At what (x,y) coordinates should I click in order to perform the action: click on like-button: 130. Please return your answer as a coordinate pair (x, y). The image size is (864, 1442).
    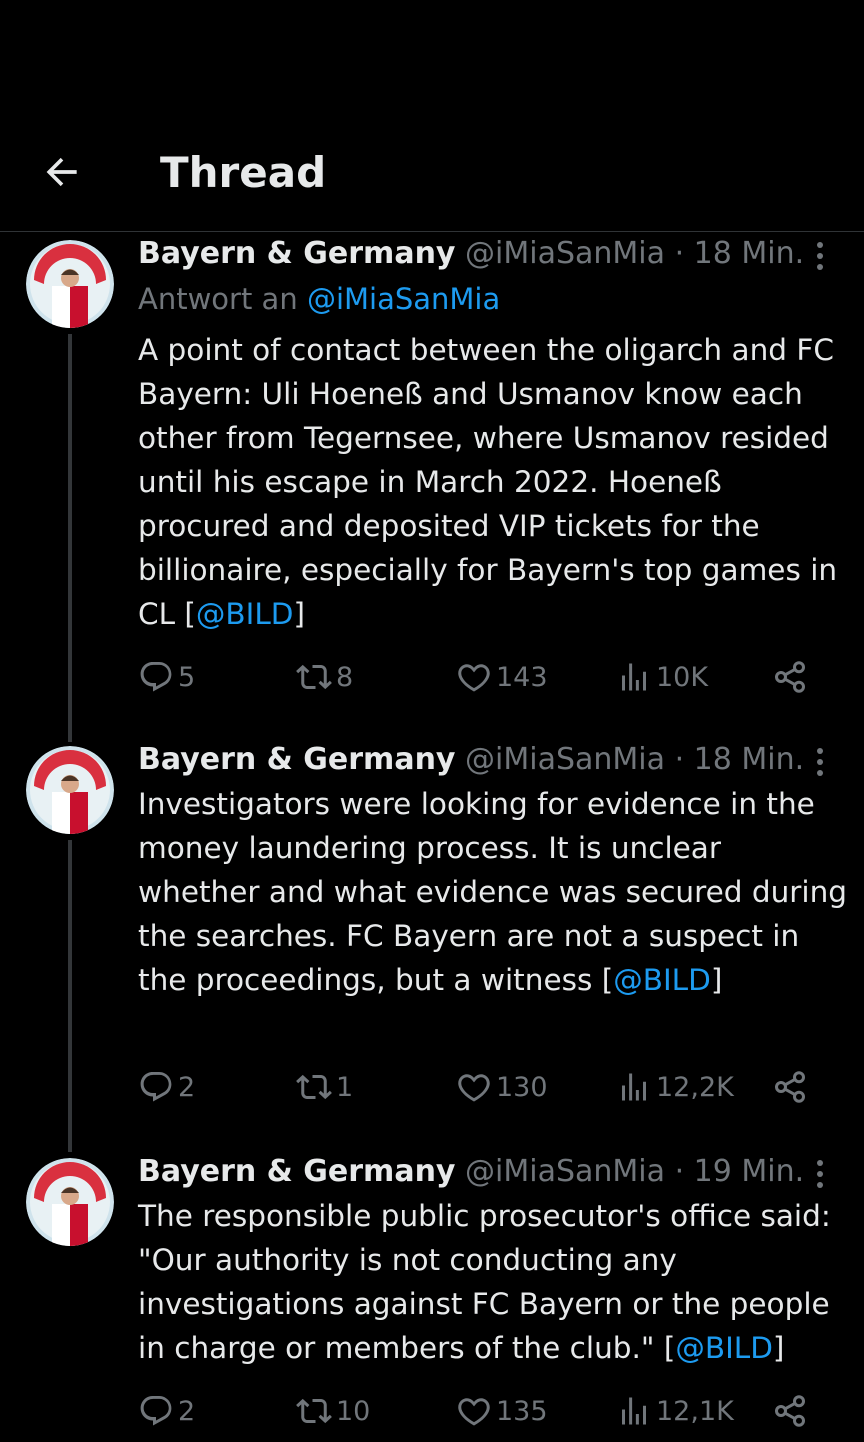
    Looking at the image, I should click on (502, 1087).